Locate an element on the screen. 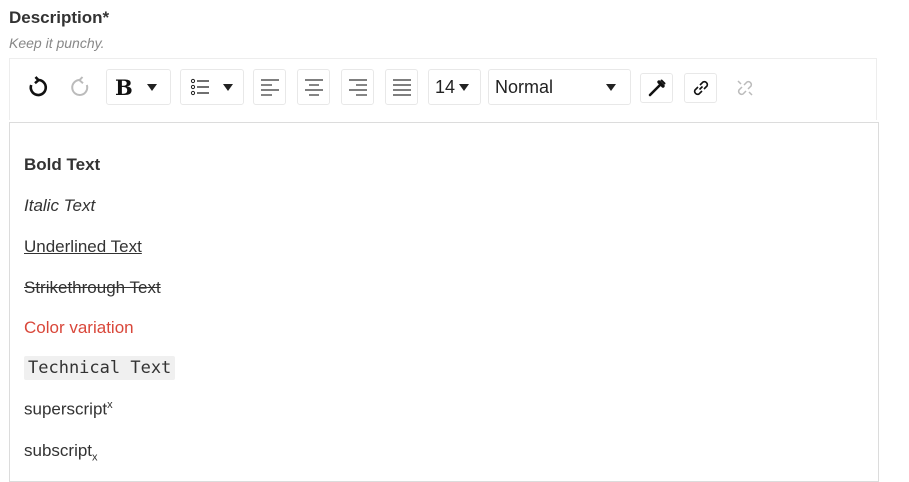  italic-text-line: Italic Text is located at coordinates (60, 205).